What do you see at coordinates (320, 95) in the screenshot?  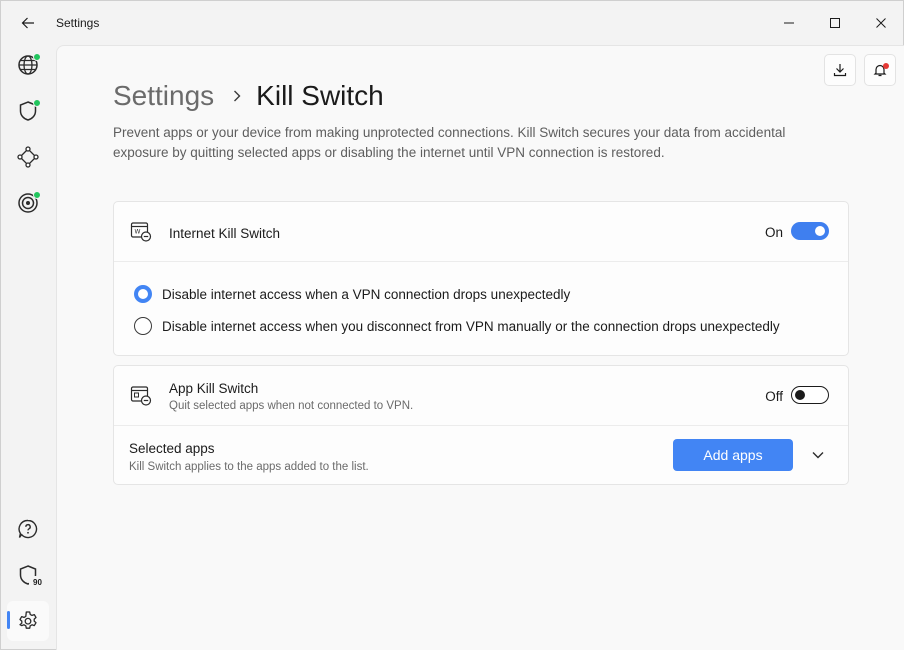 I see `page-title: Kill Switch` at bounding box center [320, 95].